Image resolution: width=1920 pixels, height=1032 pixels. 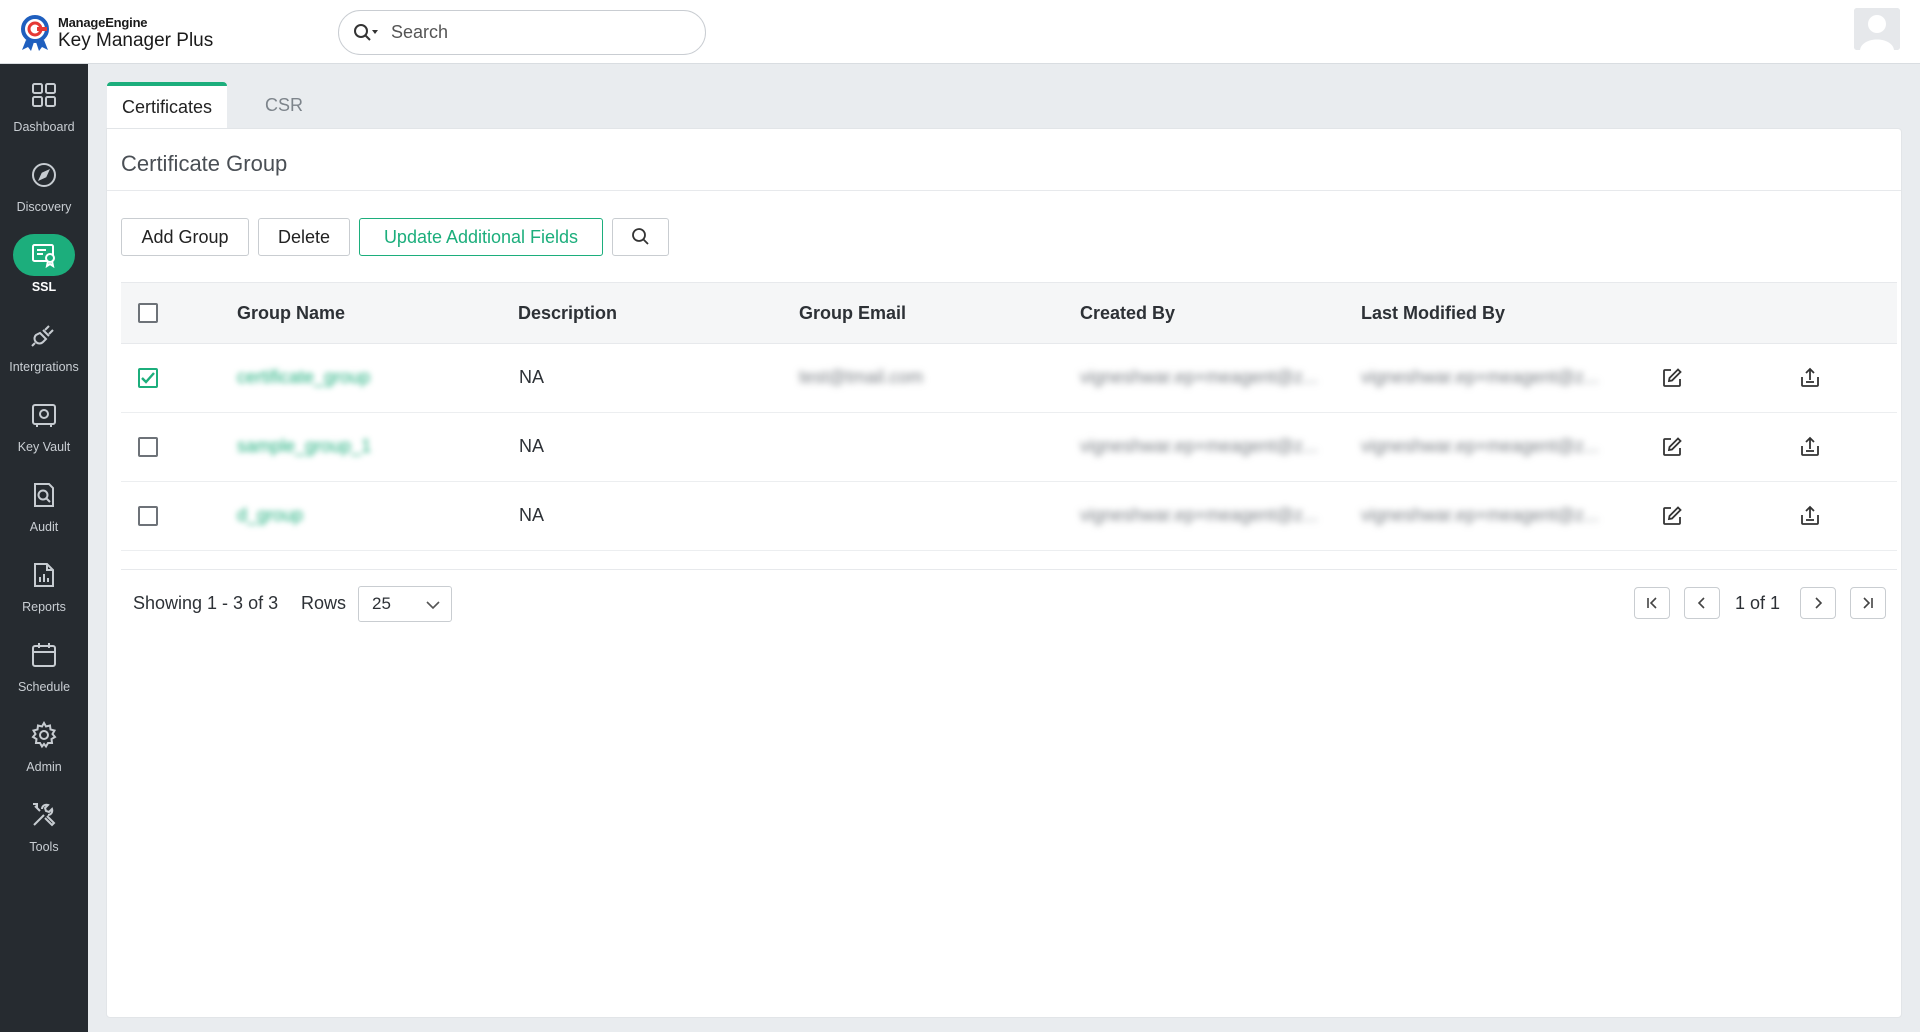 What do you see at coordinates (44, 527) in the screenshot?
I see `sidebar-item-label: Audit` at bounding box center [44, 527].